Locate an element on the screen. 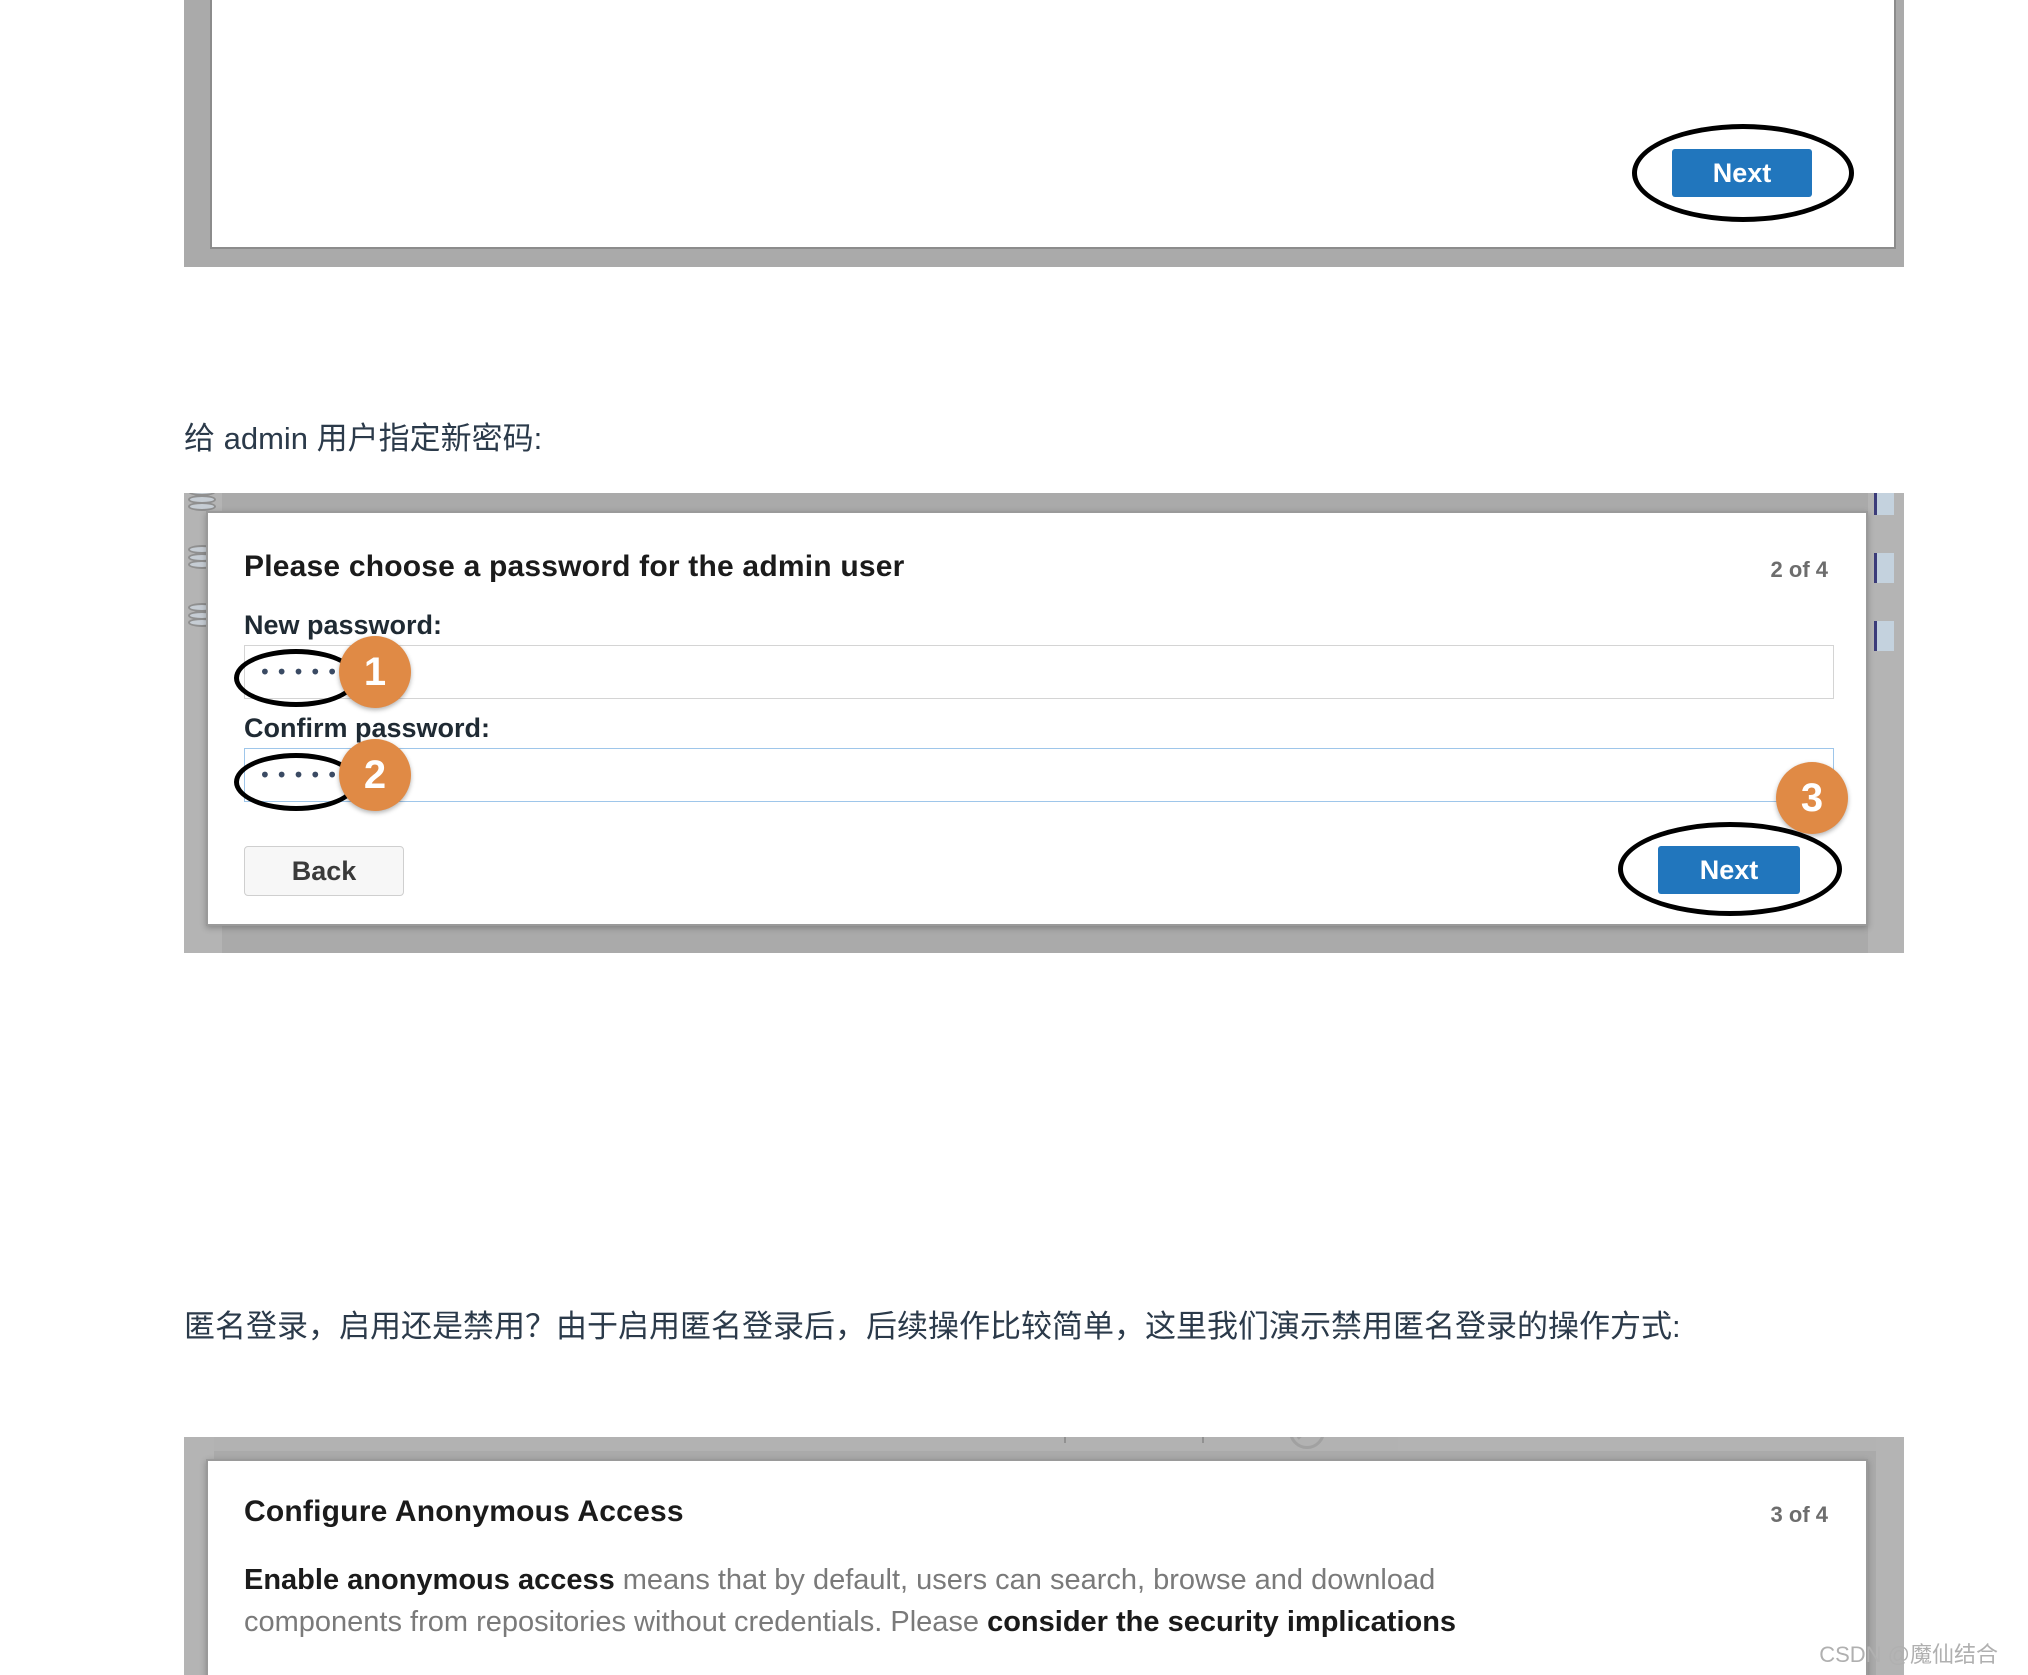  bg-col-type: group is located at coordinates (568, 1438).